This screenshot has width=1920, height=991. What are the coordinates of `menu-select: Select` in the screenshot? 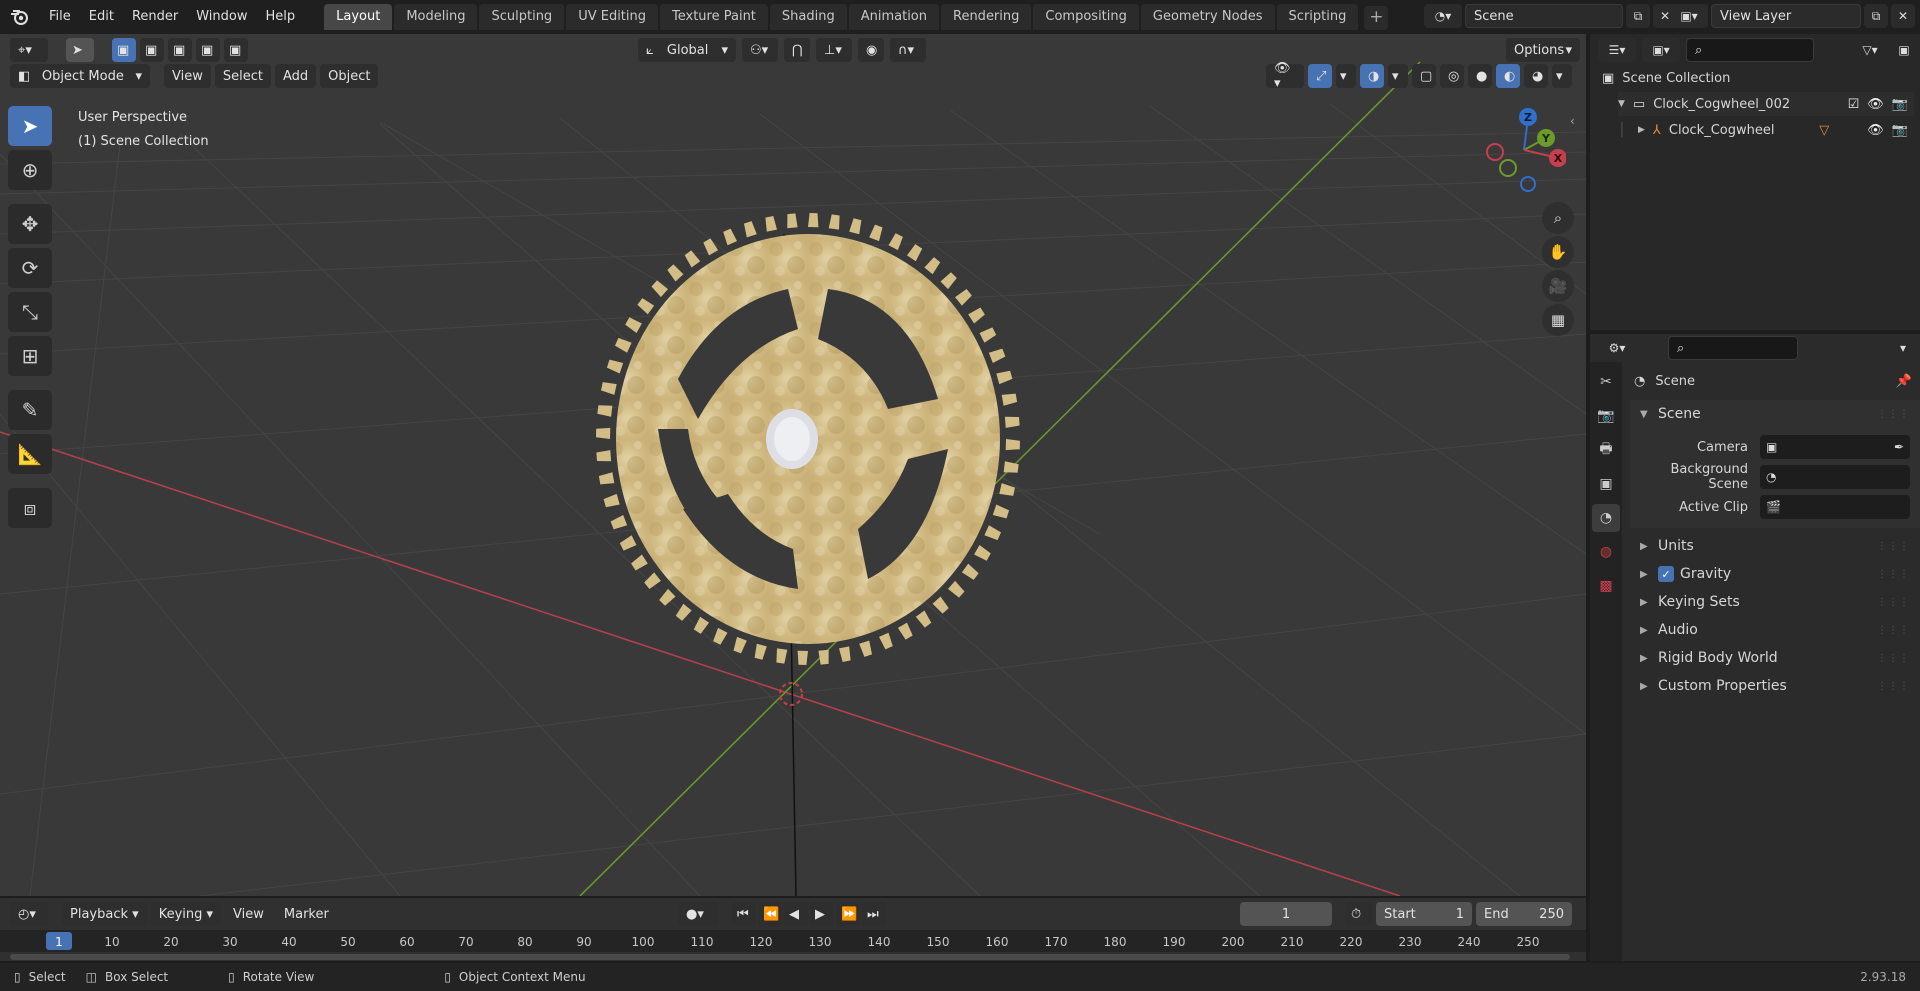 It's located at (242, 76).